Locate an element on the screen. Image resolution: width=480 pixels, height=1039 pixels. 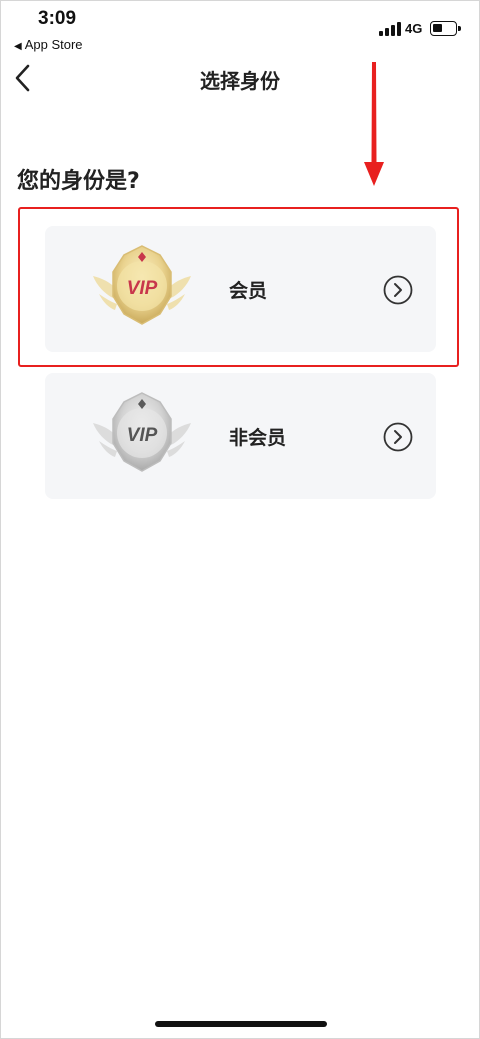
identity-question: 您的身份是? is located at coordinates (78, 181).